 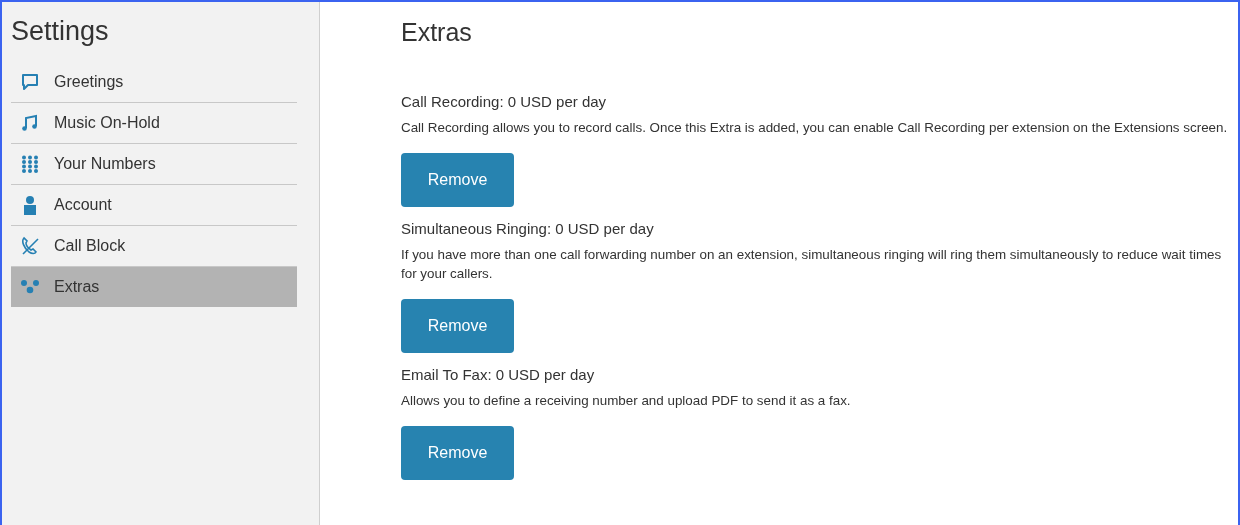 I want to click on sidebar-item: Your Numbers, so click(x=154, y=164).